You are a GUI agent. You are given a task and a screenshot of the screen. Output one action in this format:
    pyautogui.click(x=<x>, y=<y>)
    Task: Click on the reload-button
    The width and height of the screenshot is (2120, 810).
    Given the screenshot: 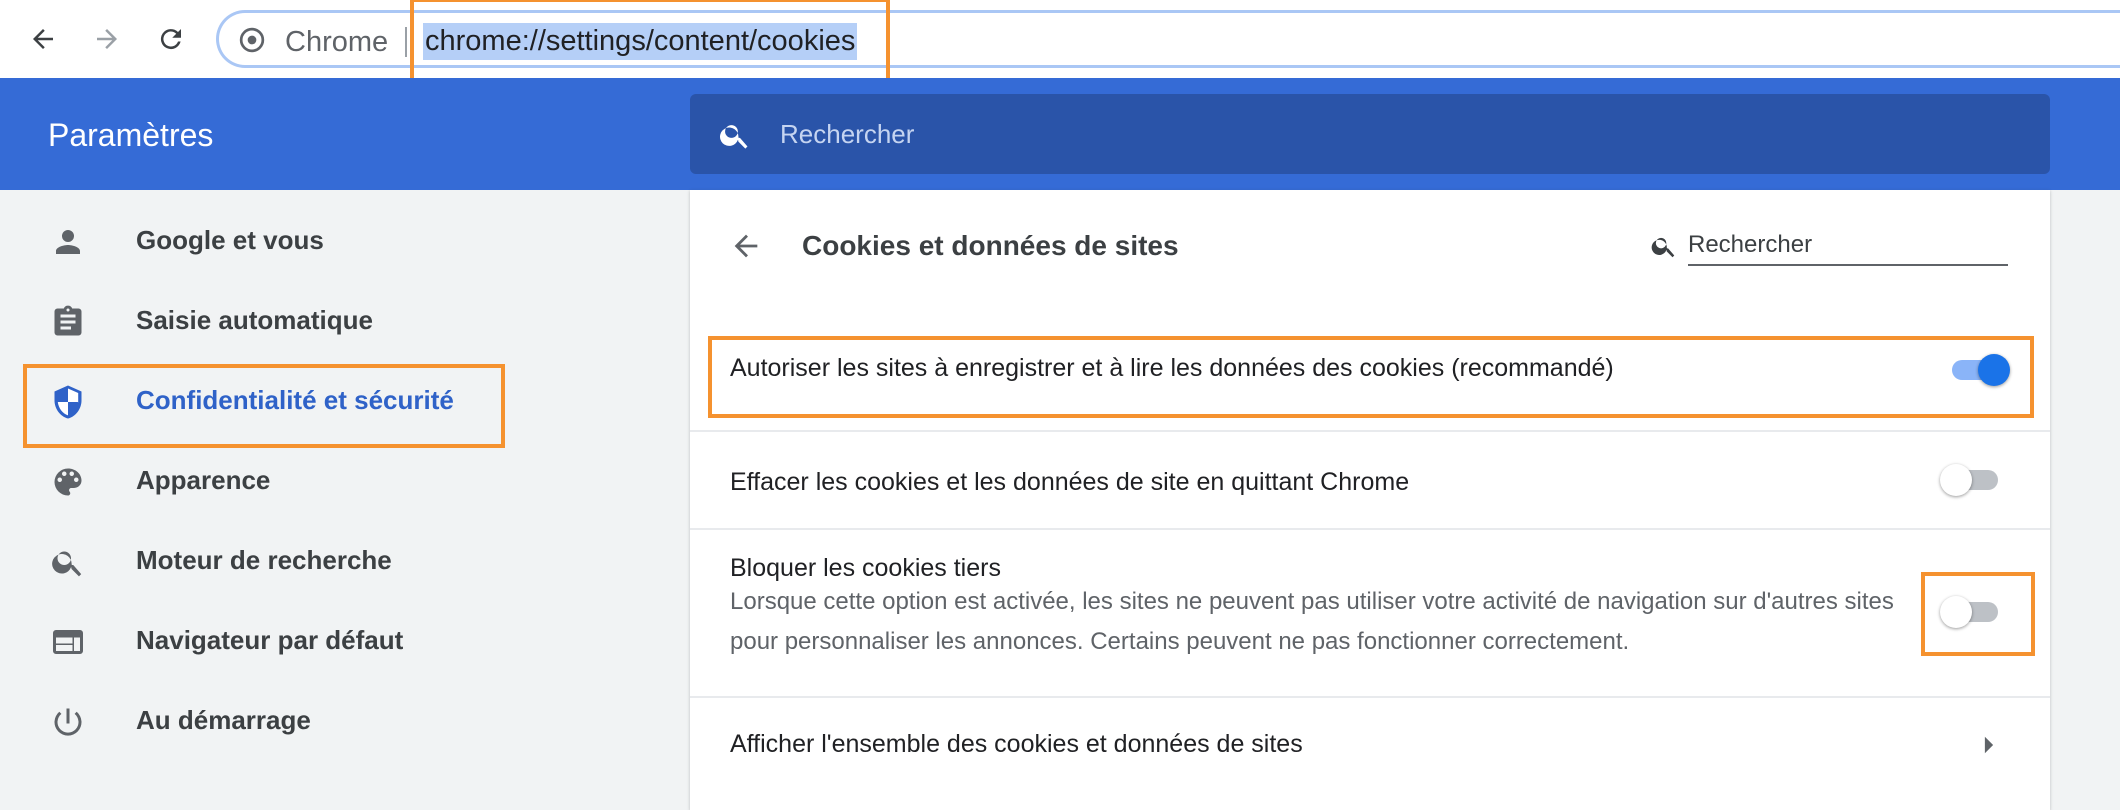 What is the action you would take?
    pyautogui.click(x=171, y=39)
    